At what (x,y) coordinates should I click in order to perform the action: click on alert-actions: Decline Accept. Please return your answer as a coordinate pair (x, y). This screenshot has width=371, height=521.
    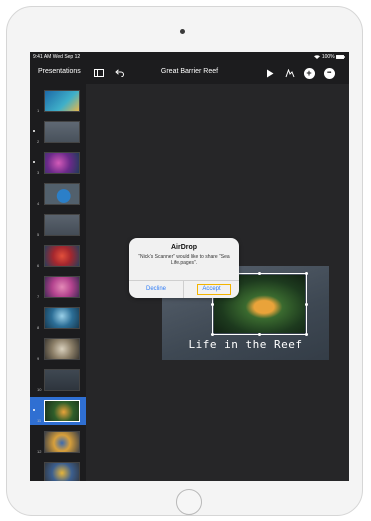
    Looking at the image, I should click on (184, 289).